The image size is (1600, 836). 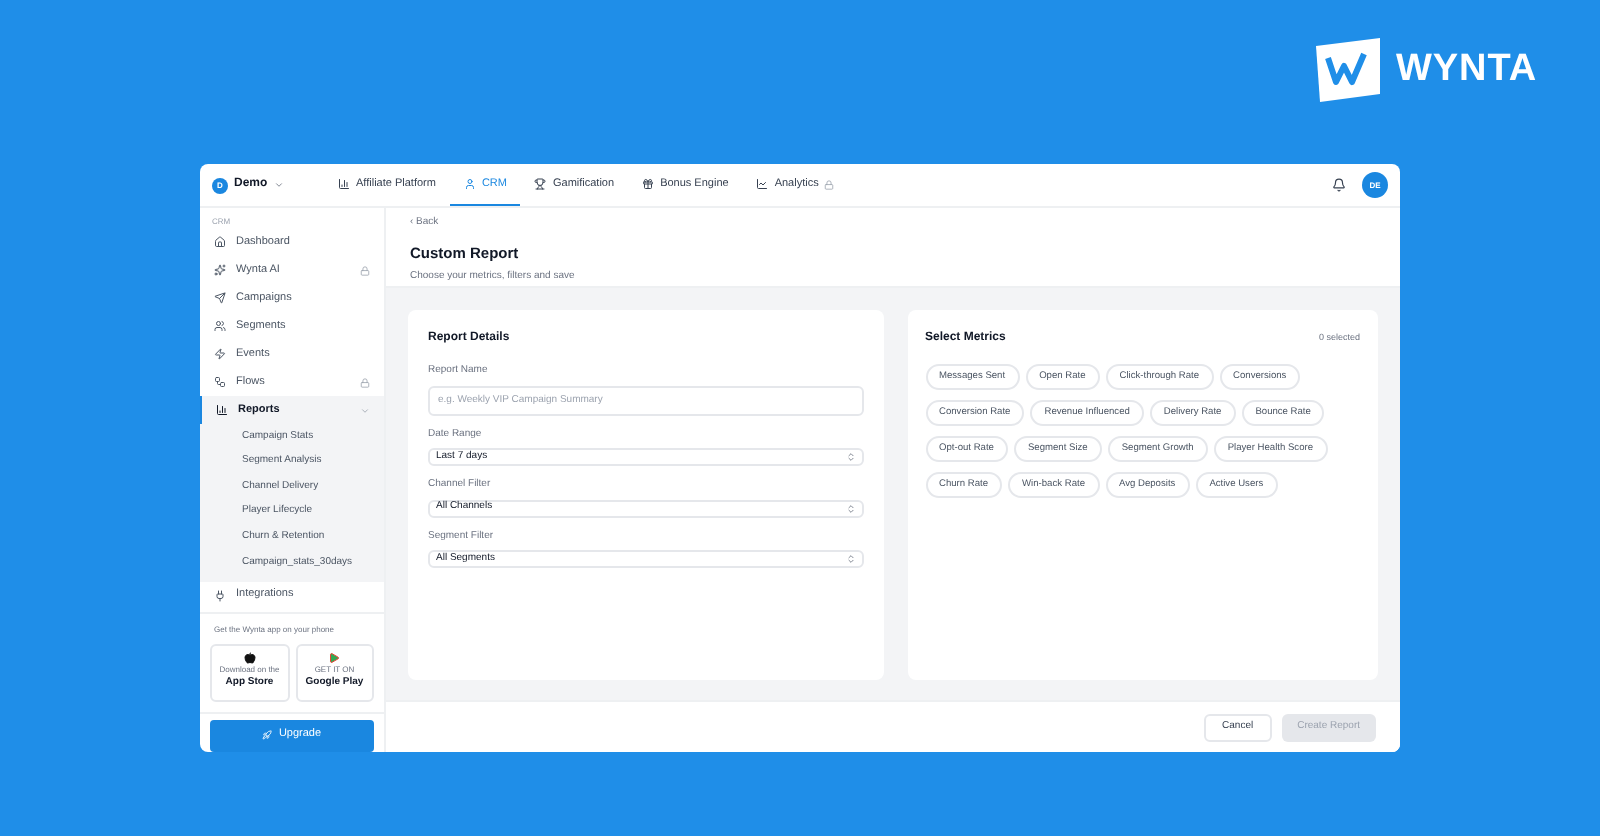 I want to click on bell-icon, so click(x=1339, y=185).